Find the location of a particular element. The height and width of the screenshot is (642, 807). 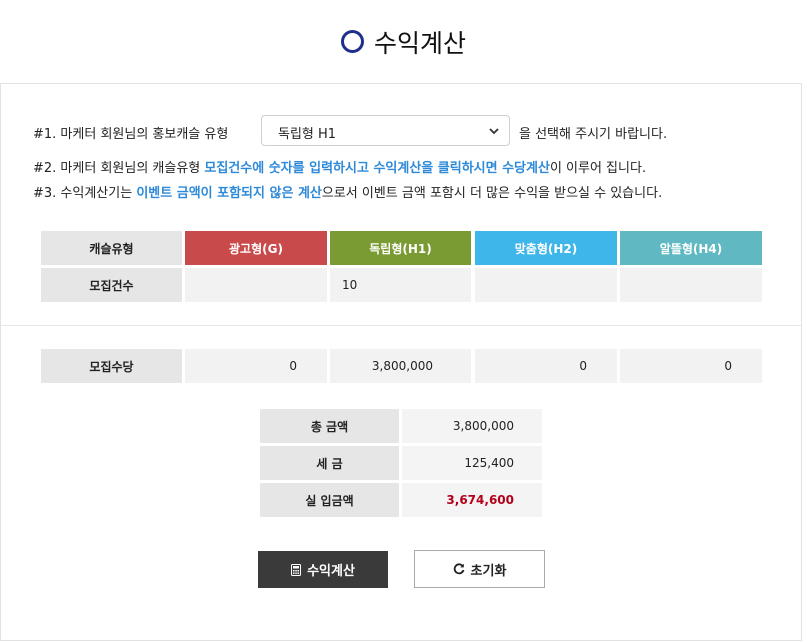

intro-line-1: #1. 마케터 회원님의 홍보캐슬 유형 is located at coordinates (131, 134).